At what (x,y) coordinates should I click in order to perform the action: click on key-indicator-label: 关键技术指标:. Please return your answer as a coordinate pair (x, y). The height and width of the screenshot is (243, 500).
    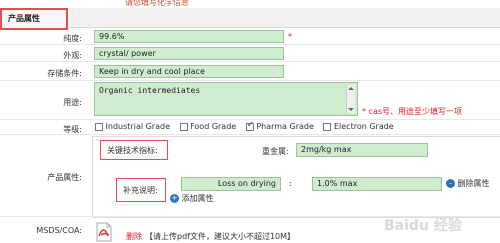
    Looking at the image, I should click on (134, 150).